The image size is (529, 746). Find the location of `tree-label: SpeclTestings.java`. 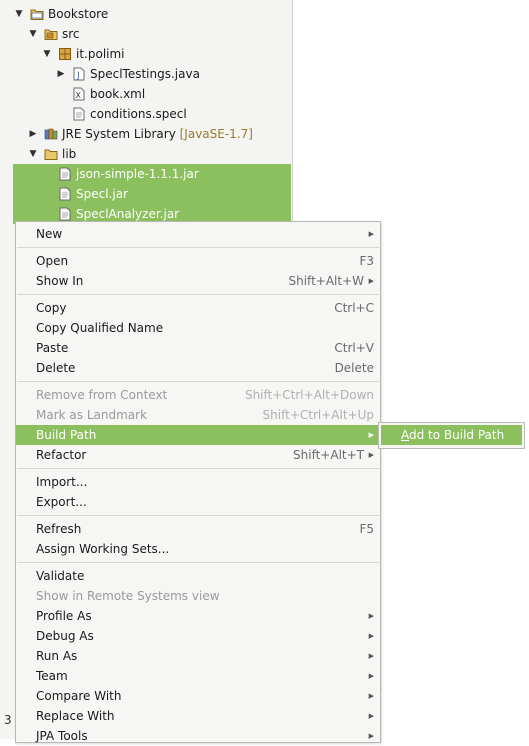

tree-label: SpeclTestings.java is located at coordinates (145, 74).